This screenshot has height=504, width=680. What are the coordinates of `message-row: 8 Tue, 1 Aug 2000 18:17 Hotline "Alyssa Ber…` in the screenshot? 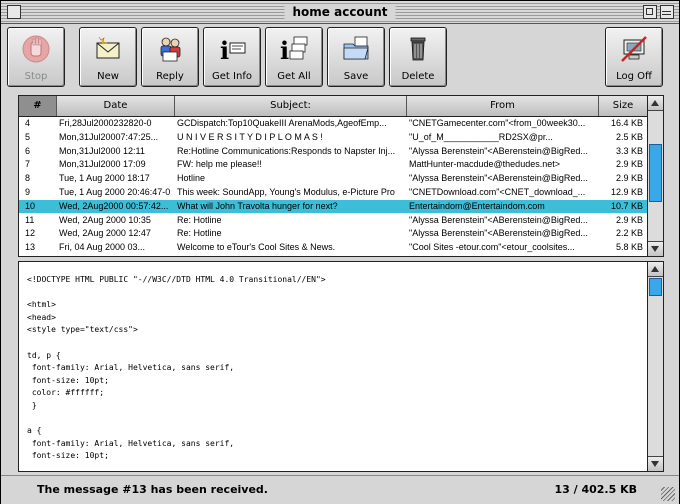 It's located at (333, 178).